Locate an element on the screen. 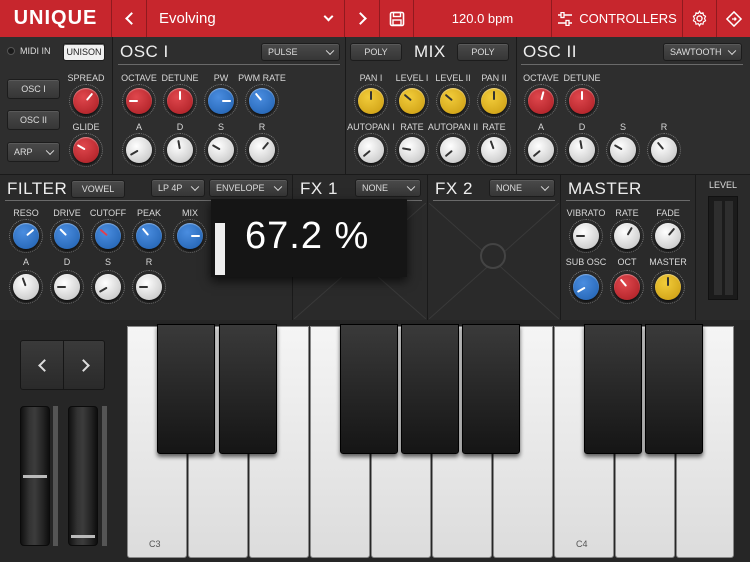 This screenshot has width=750, height=562. fx2-dropdown: NONE is located at coordinates (522, 188).